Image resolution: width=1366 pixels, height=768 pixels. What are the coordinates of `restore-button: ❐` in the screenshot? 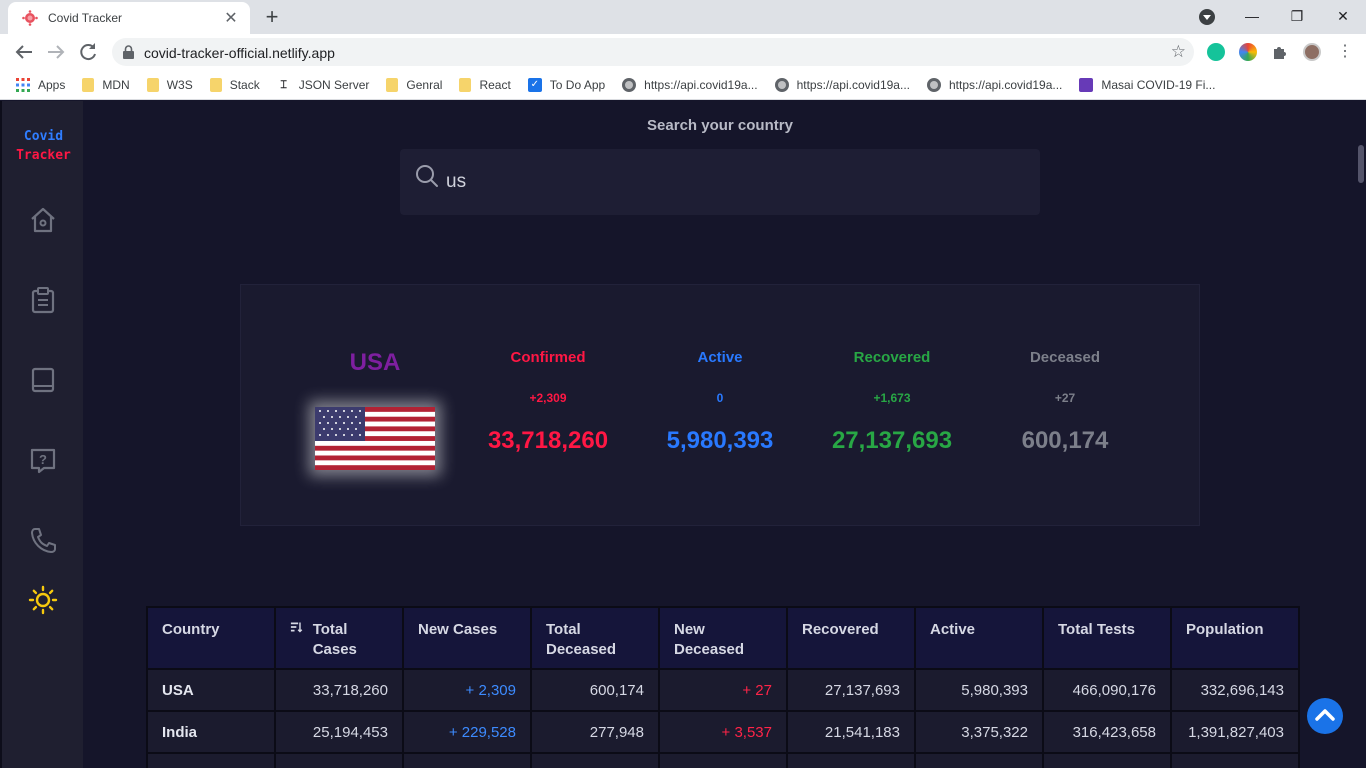 It's located at (1297, 16).